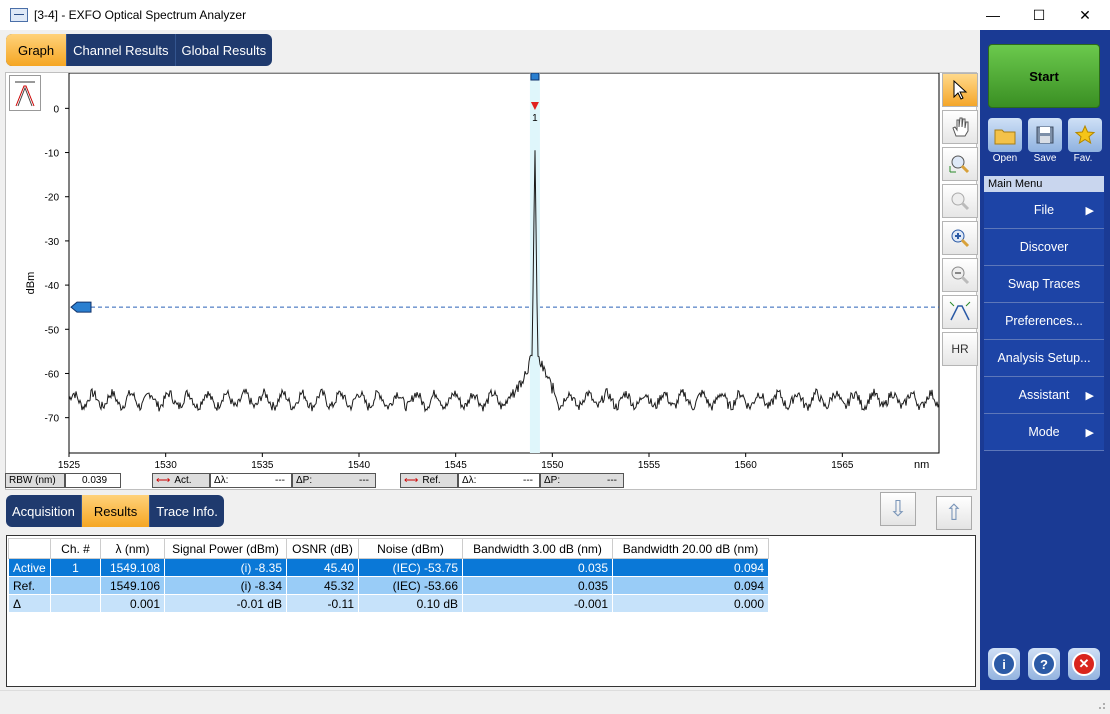 This screenshot has width=1110, height=714. What do you see at coordinates (1039, 15) in the screenshot?
I see `maximize-button: ☐` at bounding box center [1039, 15].